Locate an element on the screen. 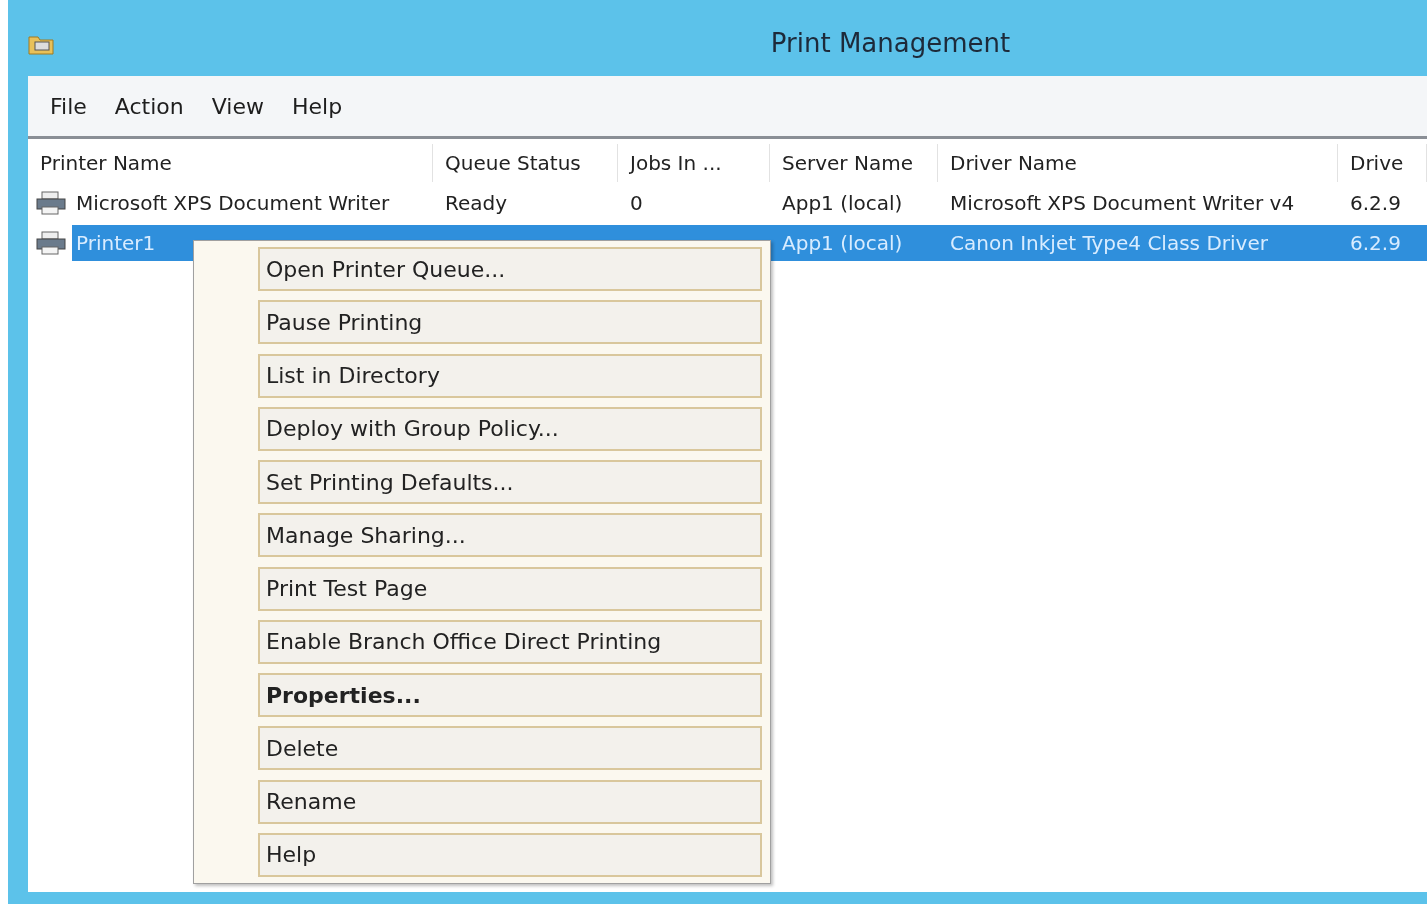 This screenshot has width=1427, height=904. menu-item: File is located at coordinates (68, 106).